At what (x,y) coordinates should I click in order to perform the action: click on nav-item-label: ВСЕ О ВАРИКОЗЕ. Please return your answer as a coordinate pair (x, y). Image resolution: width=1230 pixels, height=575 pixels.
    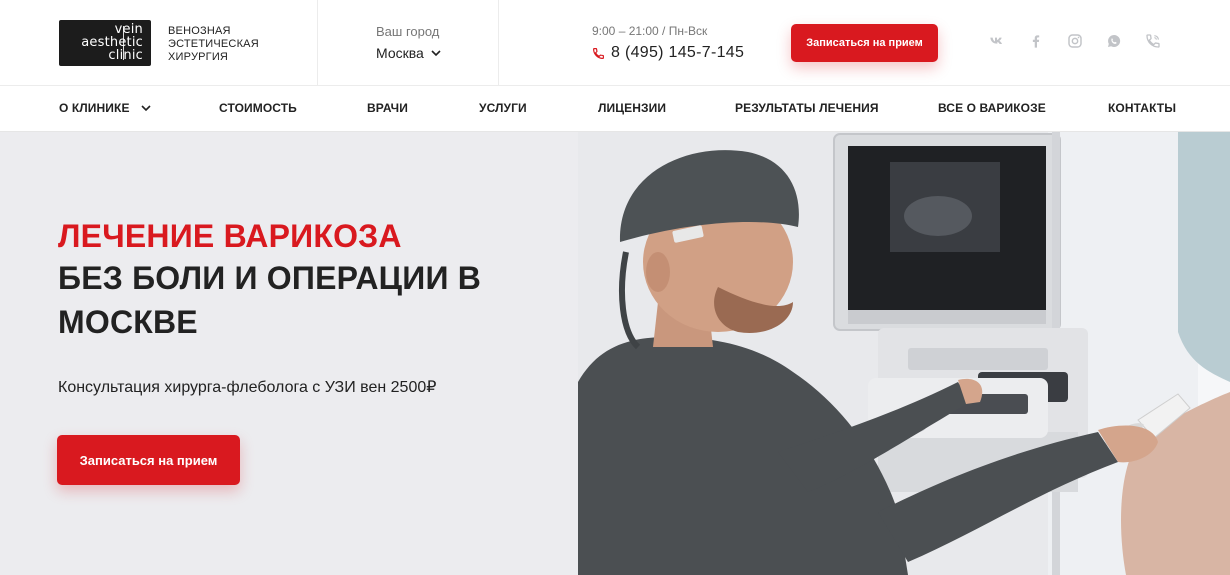
    Looking at the image, I should click on (992, 108).